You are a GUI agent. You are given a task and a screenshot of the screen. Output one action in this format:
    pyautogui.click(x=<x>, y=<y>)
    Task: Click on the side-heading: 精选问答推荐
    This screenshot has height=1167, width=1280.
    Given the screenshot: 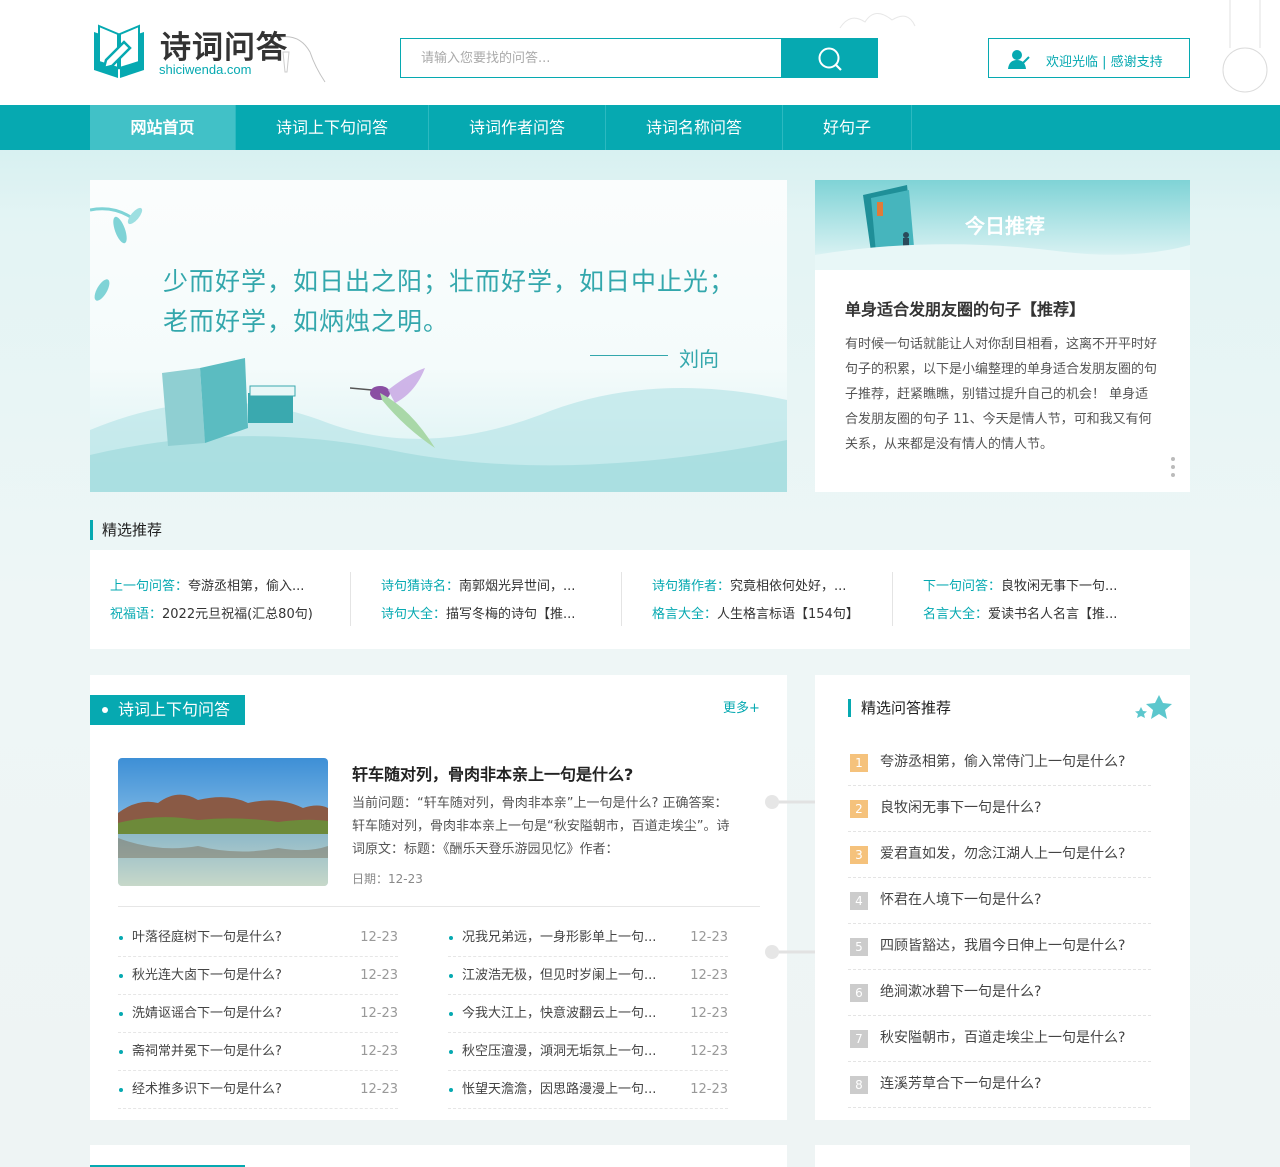 What is the action you would take?
    pyautogui.click(x=899, y=708)
    